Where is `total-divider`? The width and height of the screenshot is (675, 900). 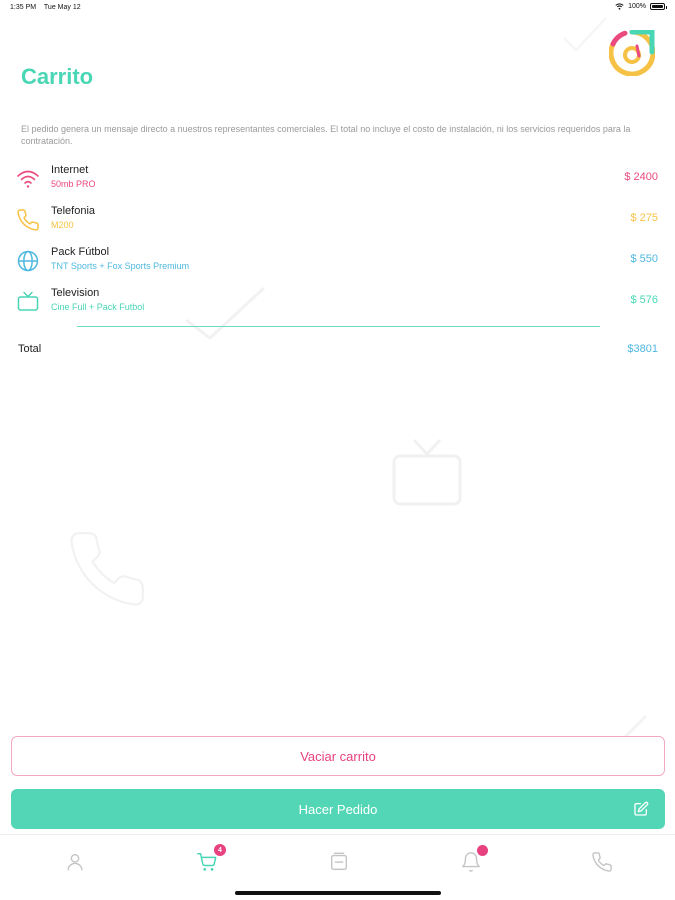
total-divider is located at coordinates (338, 326).